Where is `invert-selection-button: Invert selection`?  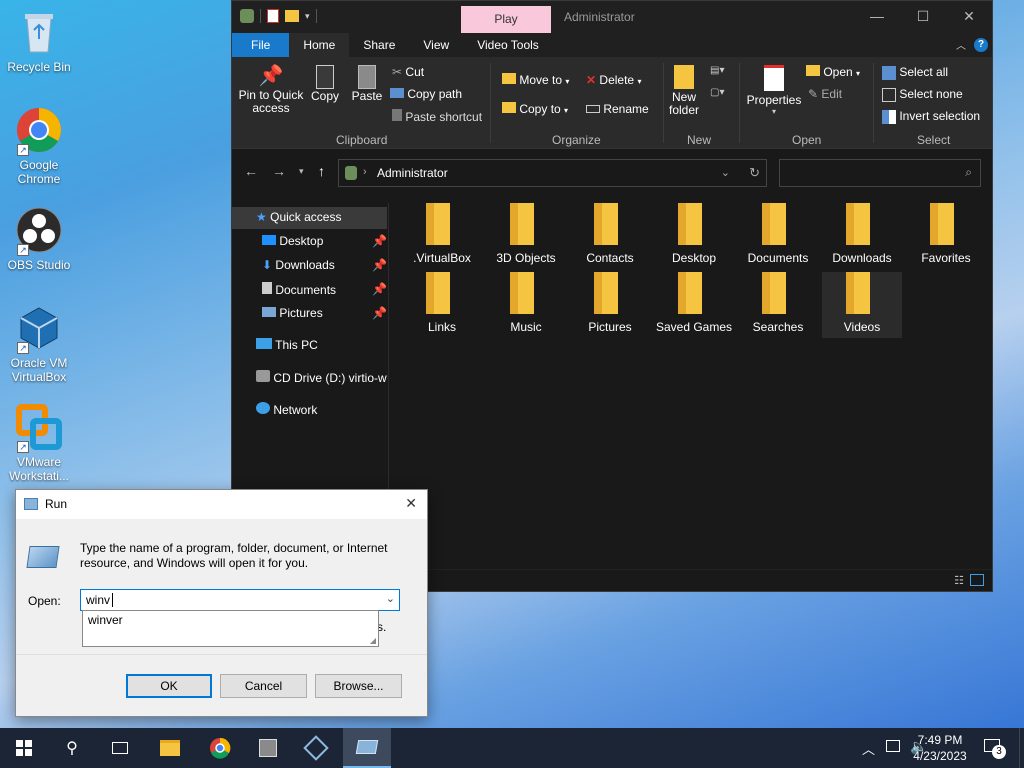 invert-selection-button: Invert selection is located at coordinates (931, 116).